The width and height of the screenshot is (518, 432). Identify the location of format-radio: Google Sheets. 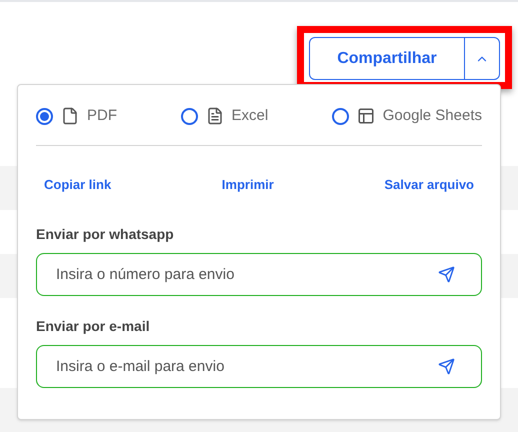
(407, 116).